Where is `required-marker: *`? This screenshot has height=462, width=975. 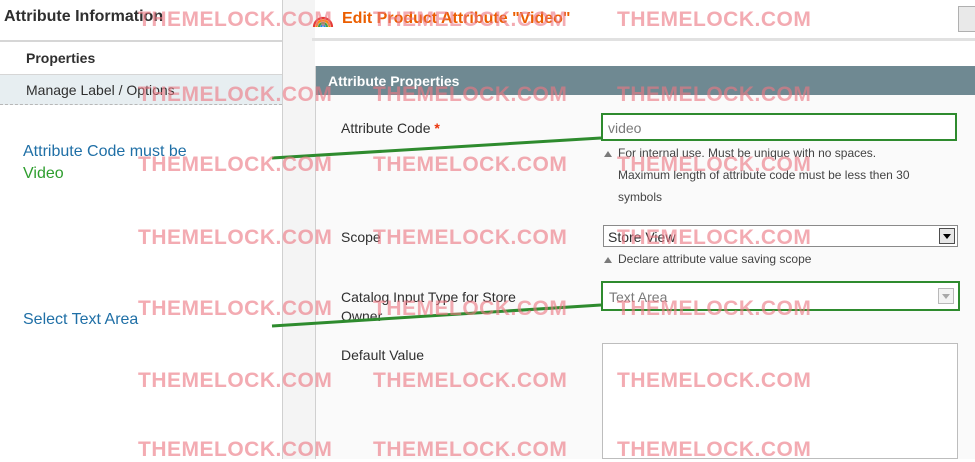 required-marker: * is located at coordinates (437, 128).